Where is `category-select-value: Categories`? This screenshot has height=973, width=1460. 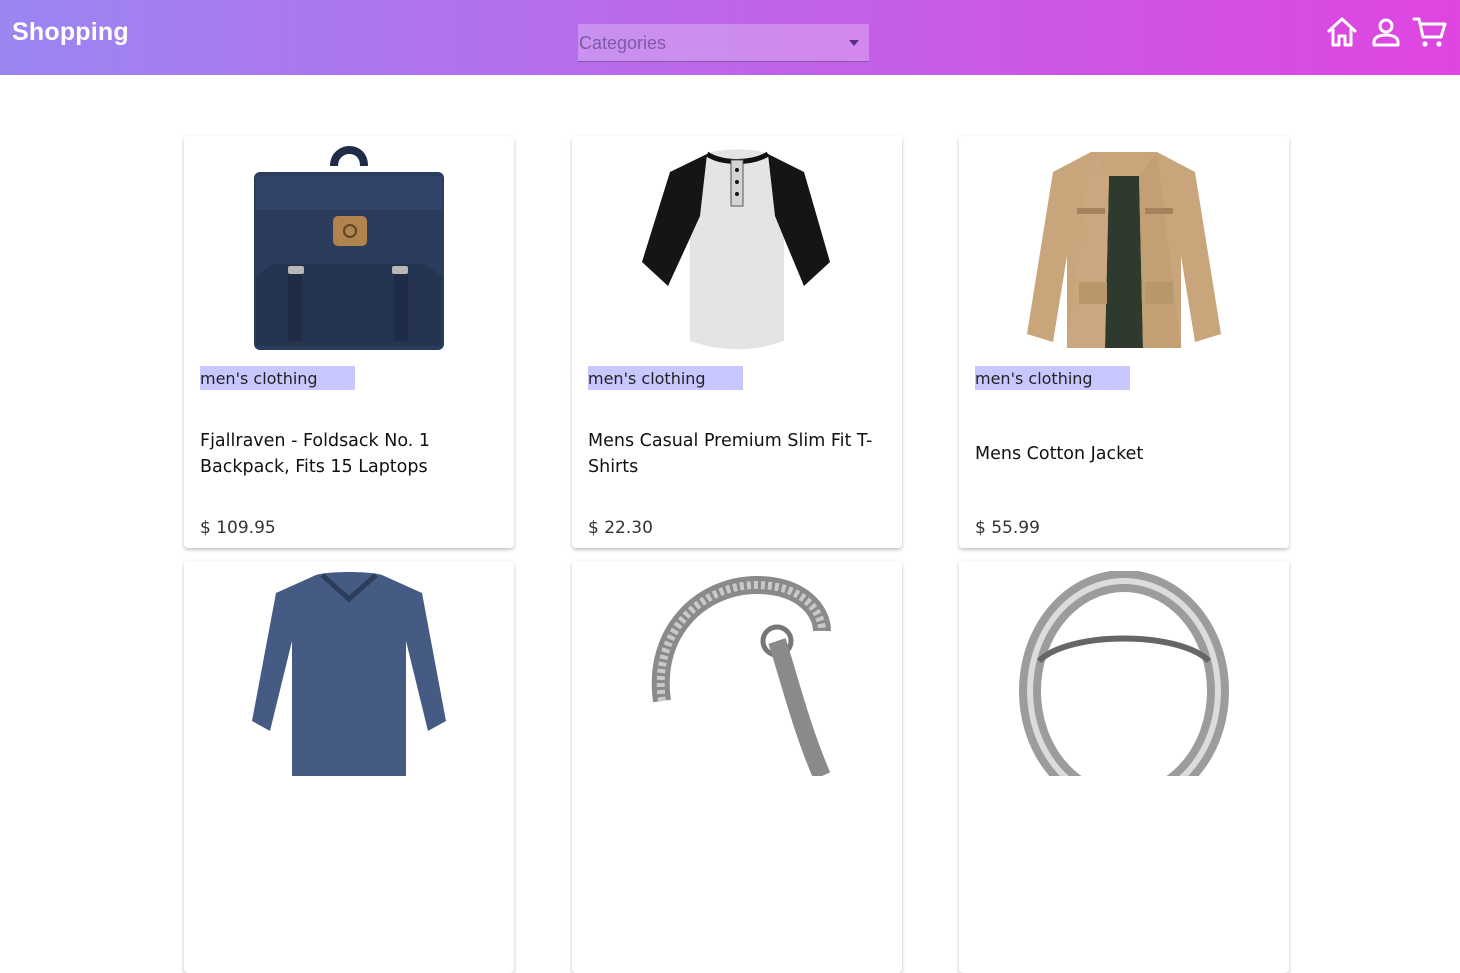 category-select-value: Categories is located at coordinates (623, 43).